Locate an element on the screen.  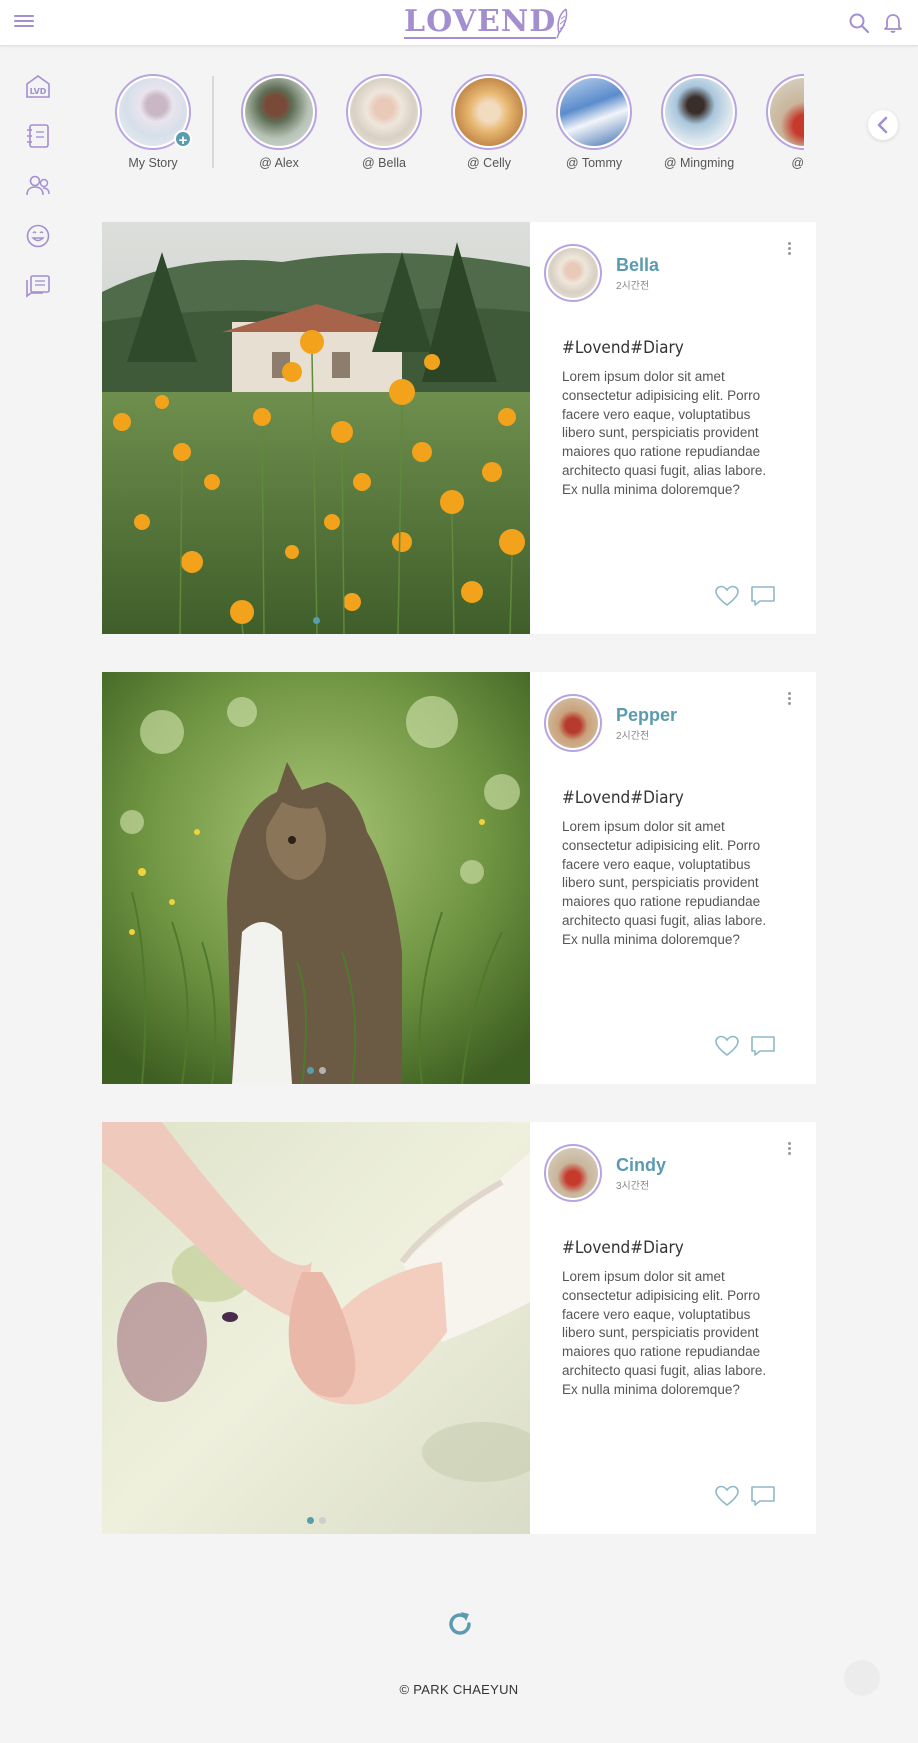
search-icon is located at coordinates (859, 23).